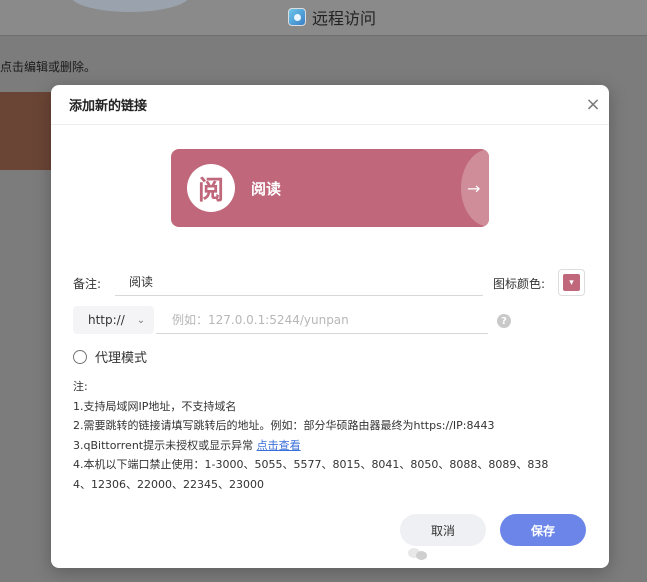  I want to click on help-icon: ?, so click(504, 321).